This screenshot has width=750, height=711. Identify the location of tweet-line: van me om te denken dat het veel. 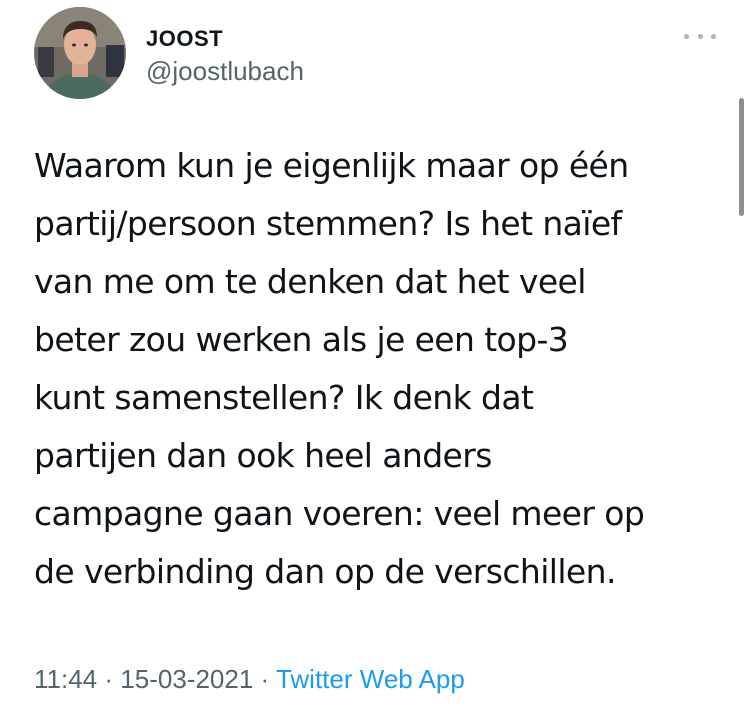
(310, 281).